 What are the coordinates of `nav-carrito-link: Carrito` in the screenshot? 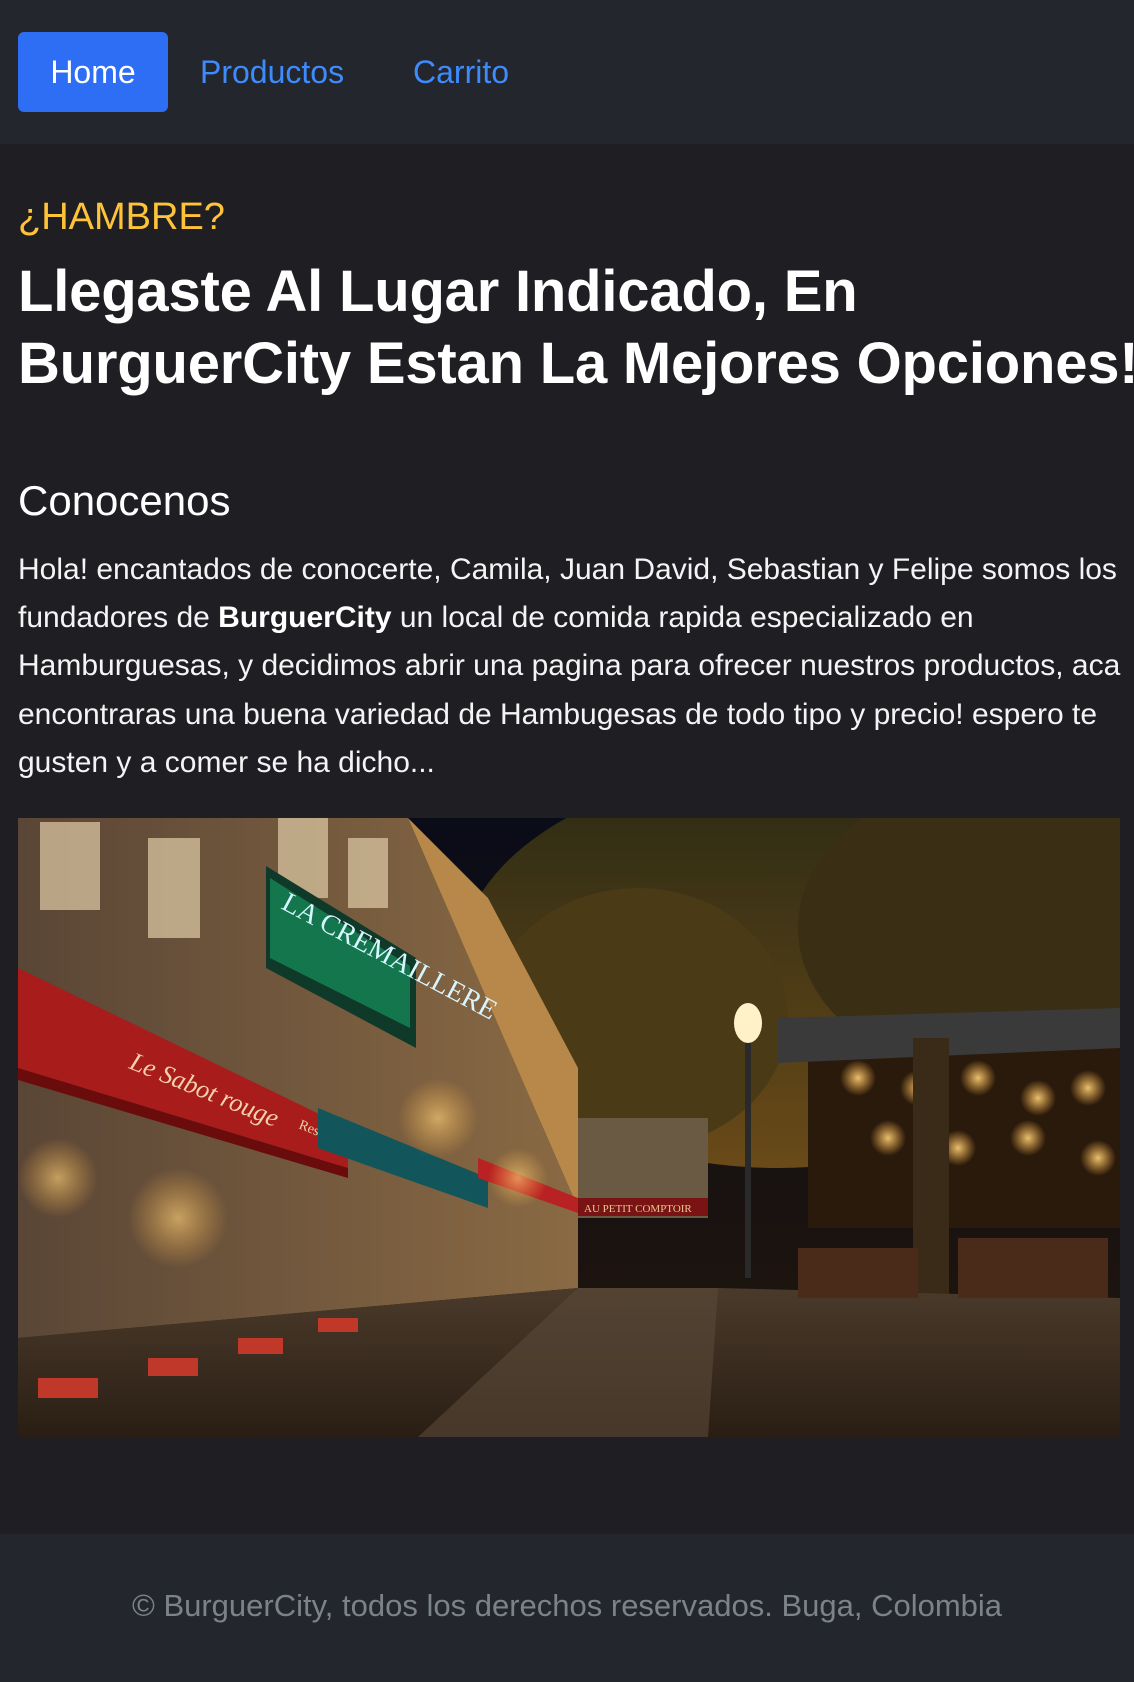 It's located at (461, 72).